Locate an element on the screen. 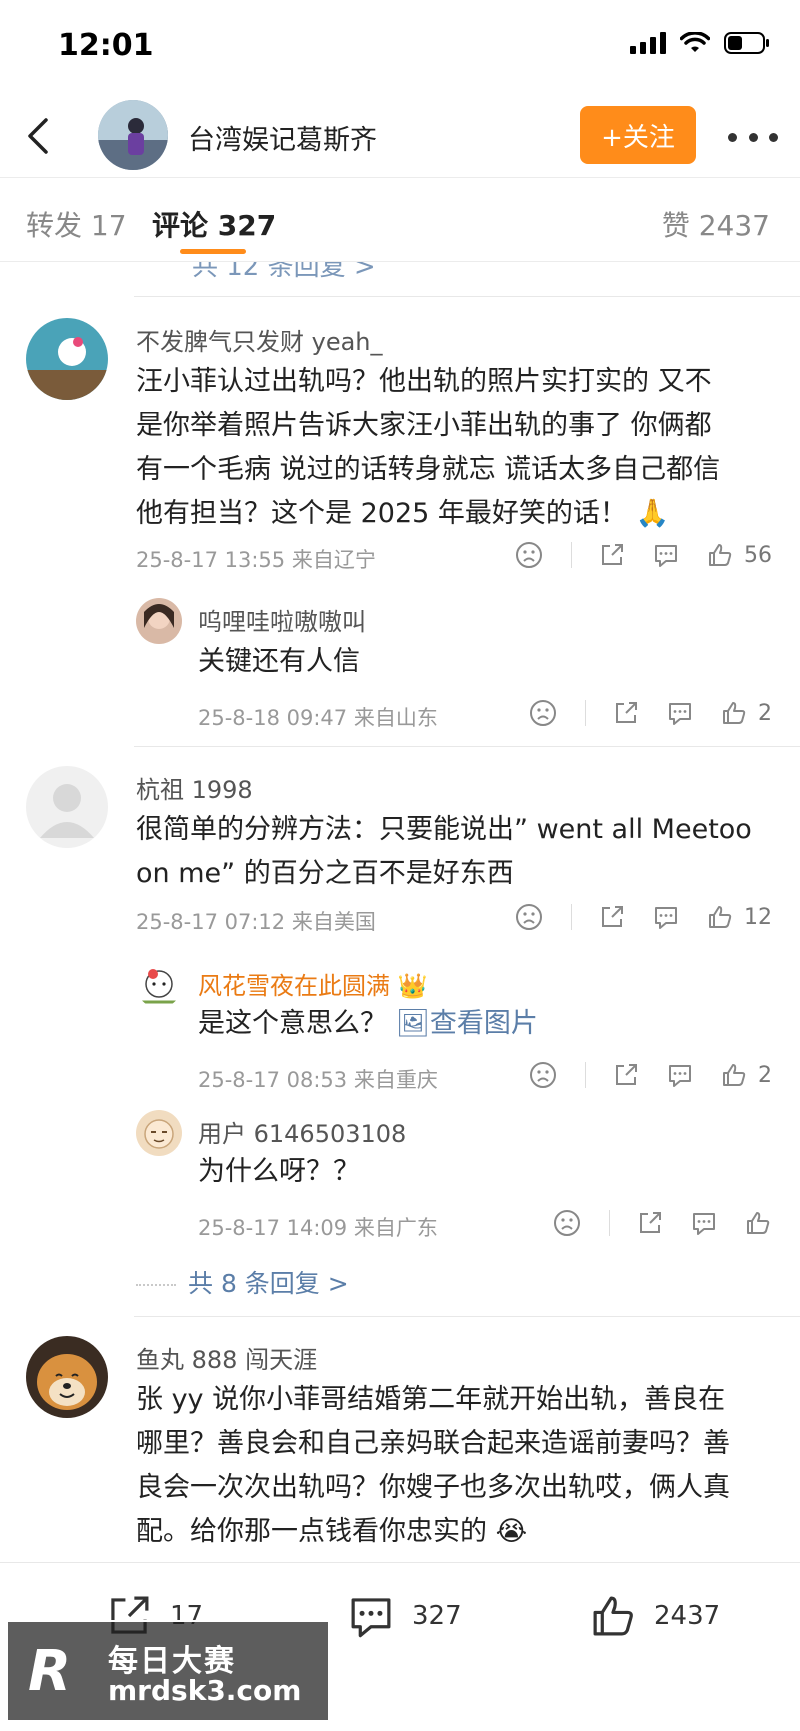  more-replies-link: 共 8 条回复 > is located at coordinates (242, 1282).